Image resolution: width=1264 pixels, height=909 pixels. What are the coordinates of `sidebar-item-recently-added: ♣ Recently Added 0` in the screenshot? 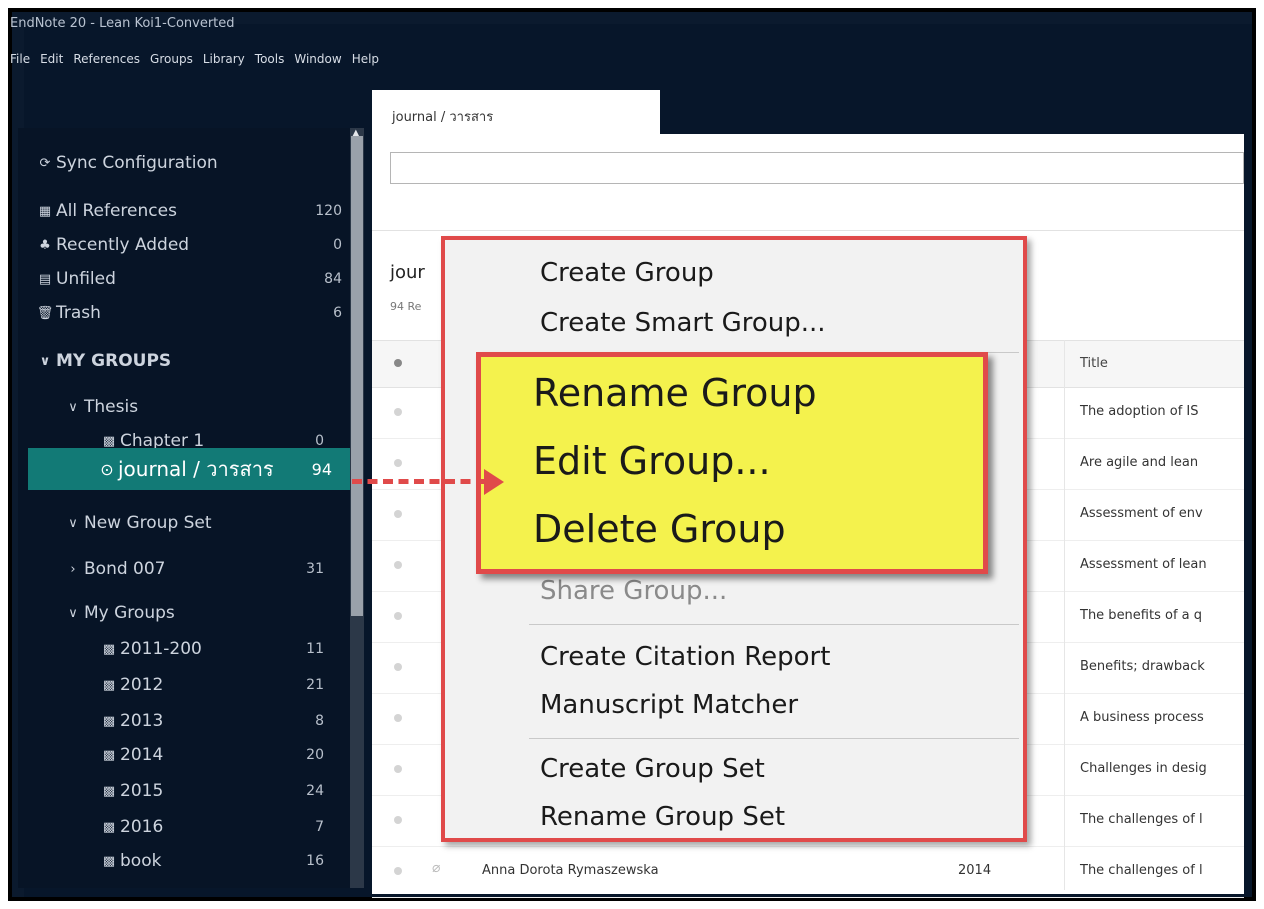 It's located at (202, 245).